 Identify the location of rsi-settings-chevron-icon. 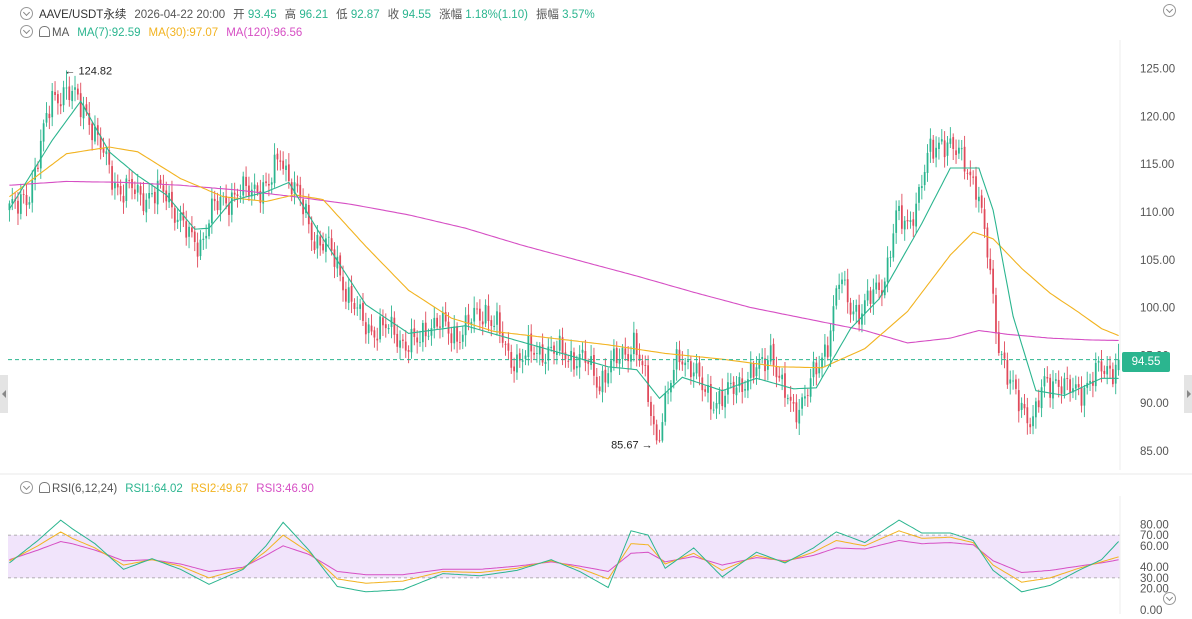
(1169, 598).